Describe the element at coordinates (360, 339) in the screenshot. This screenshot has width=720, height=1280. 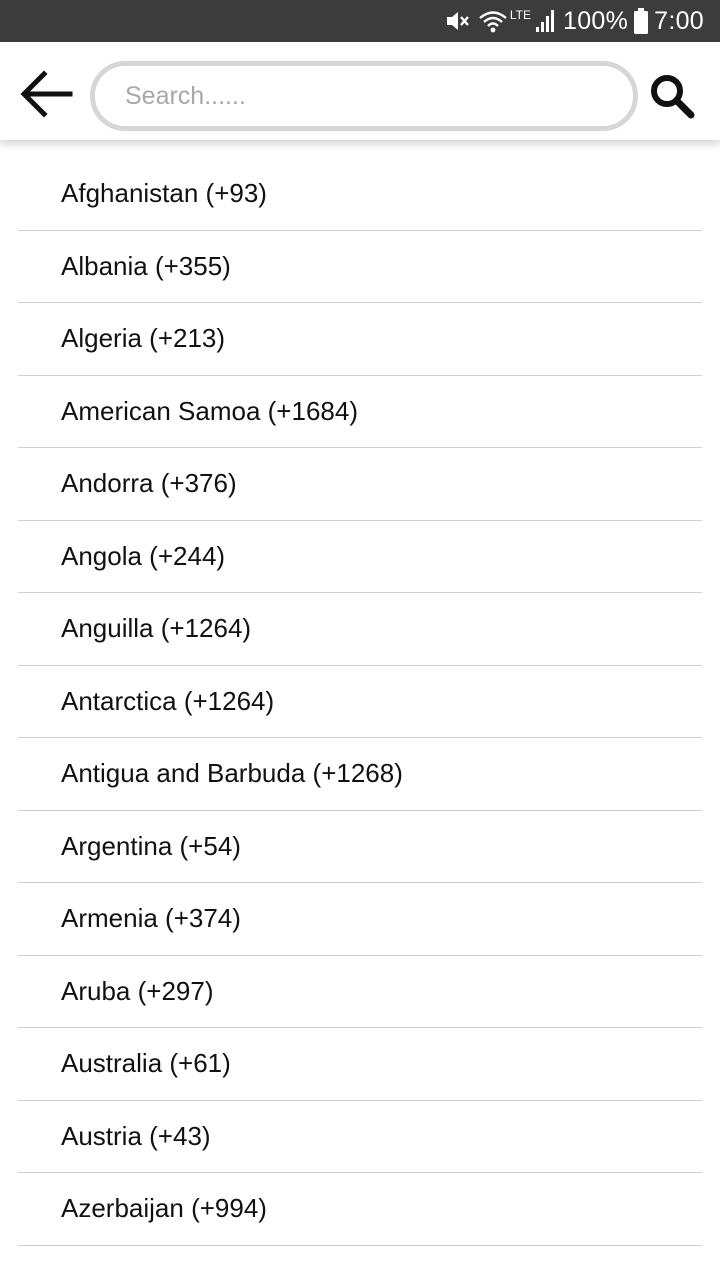
I see `list-item: Algeria (+213)` at that location.